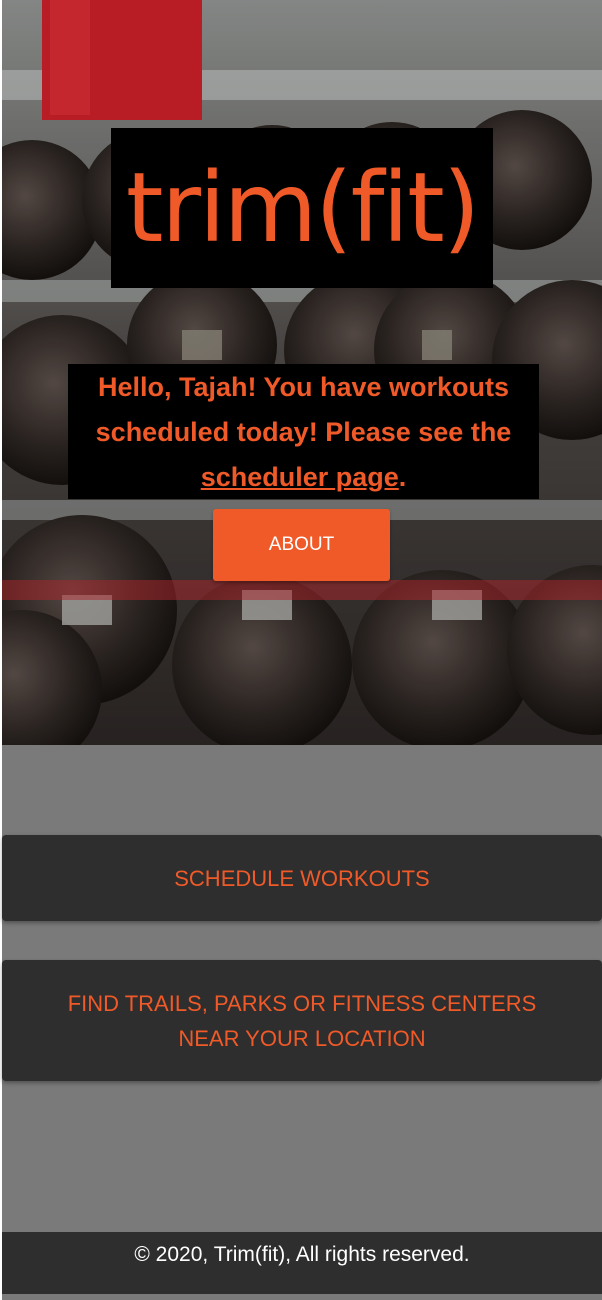  I want to click on site-logo: trim(fit), so click(302, 208).